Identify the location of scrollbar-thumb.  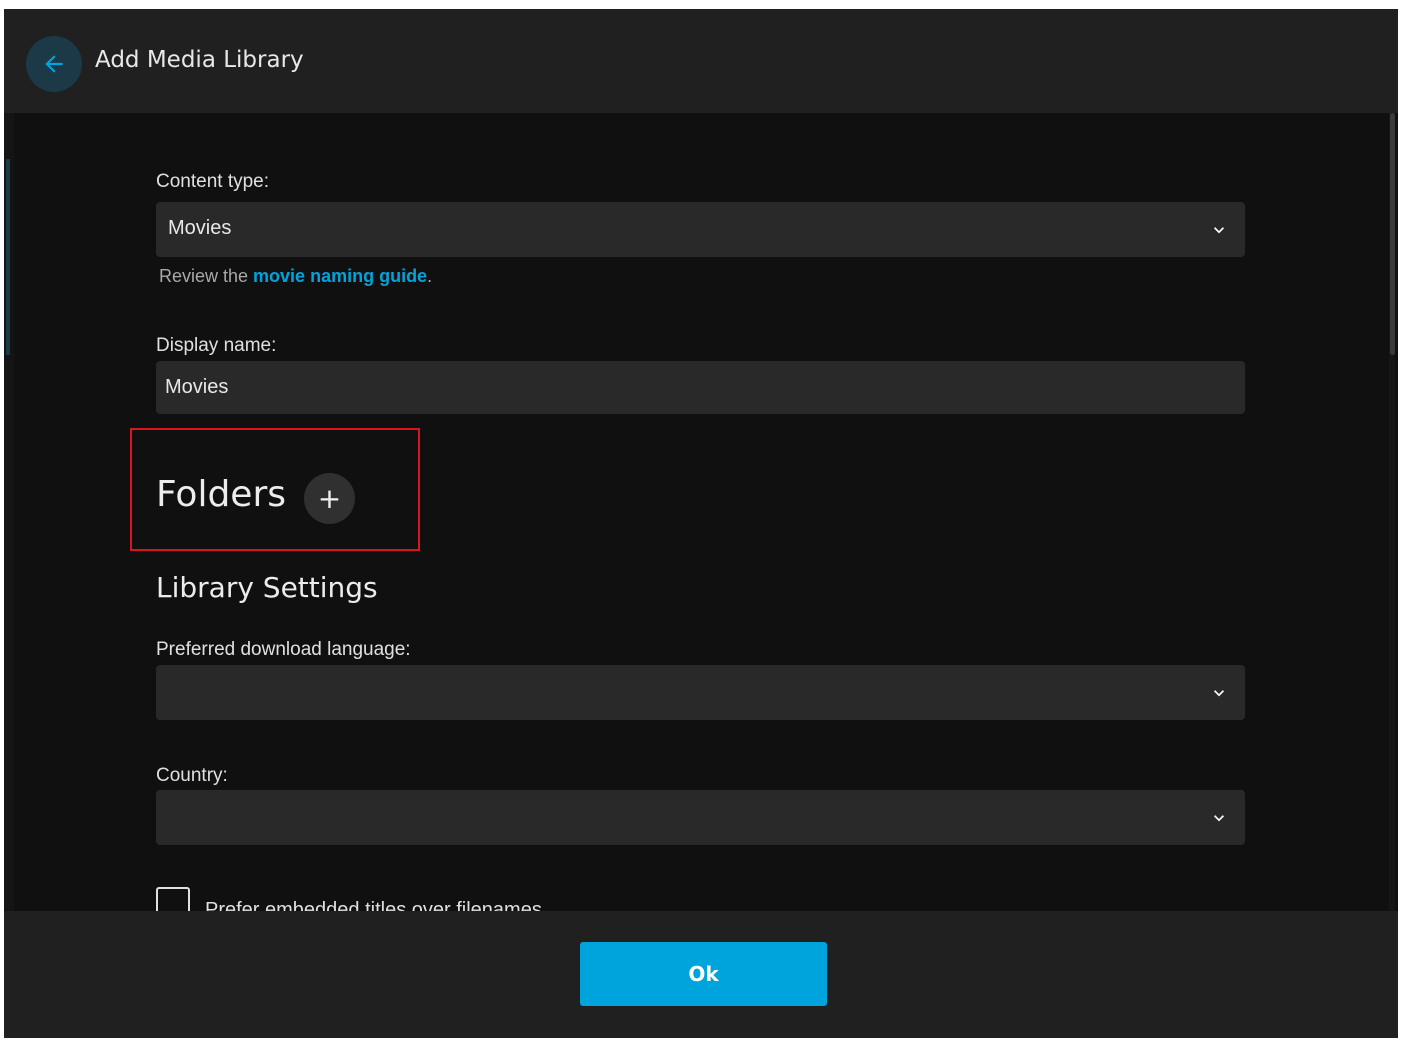
(1392, 234).